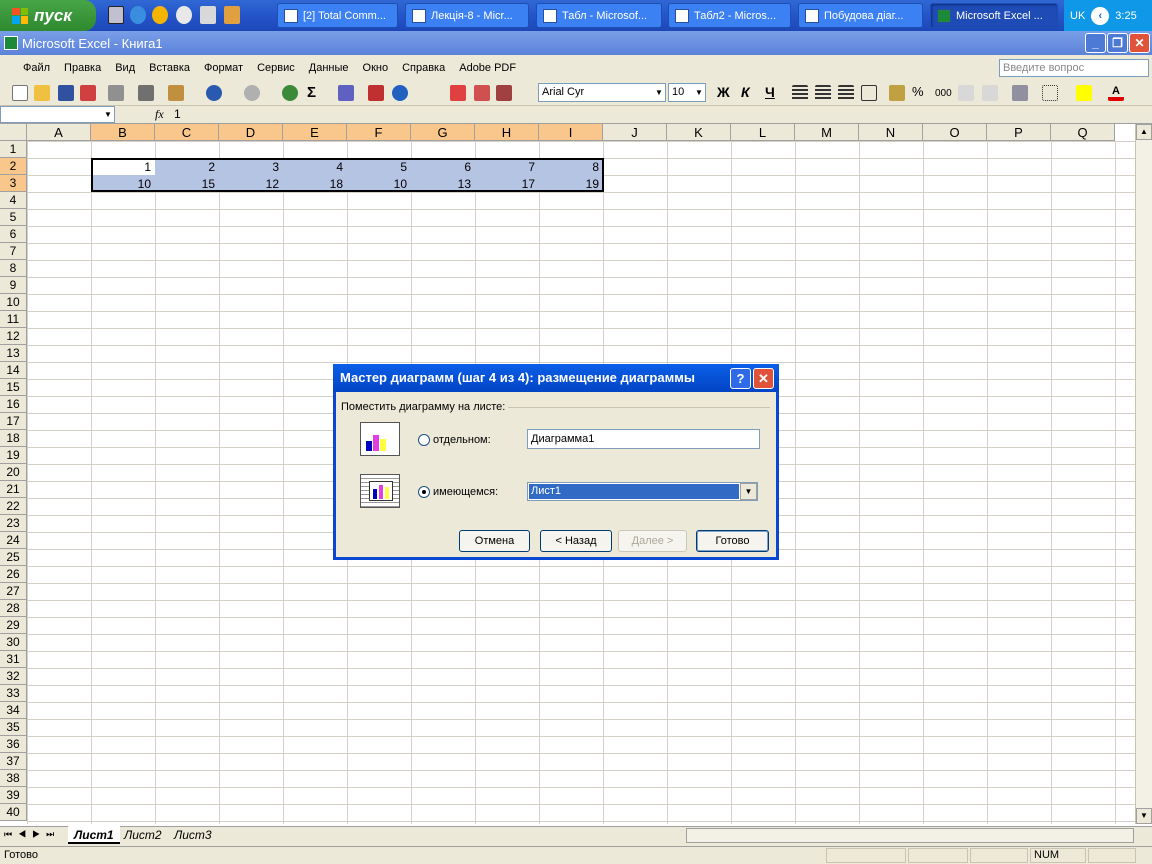 This screenshot has height=864, width=1152. What do you see at coordinates (346, 93) in the screenshot?
I see `sort-icon` at bounding box center [346, 93].